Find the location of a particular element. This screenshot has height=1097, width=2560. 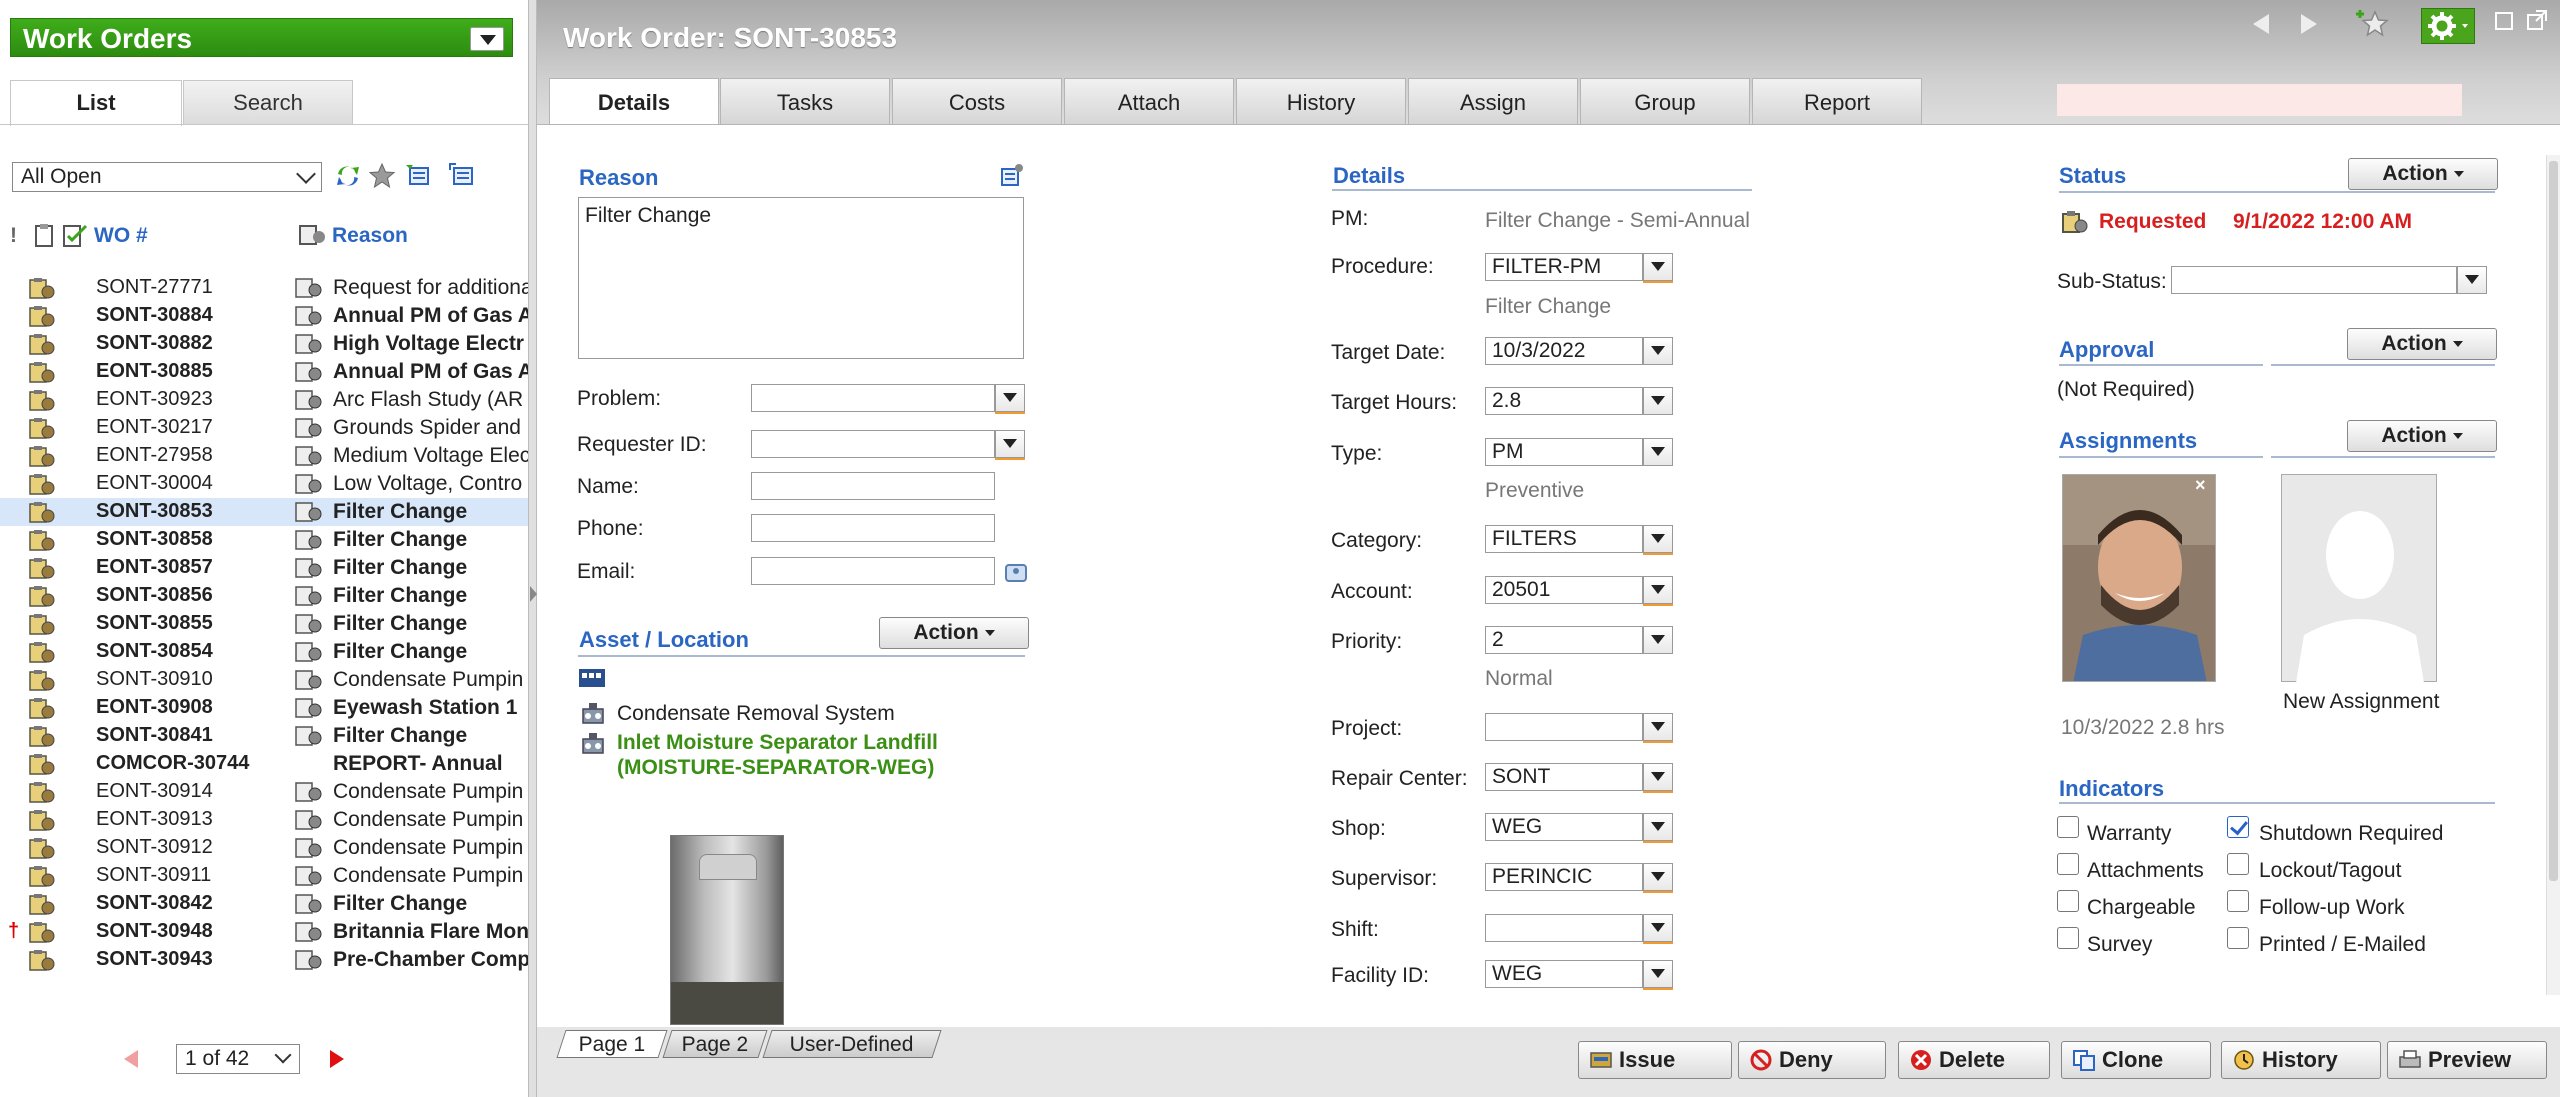

shop-input: WEG is located at coordinates (1564, 827).